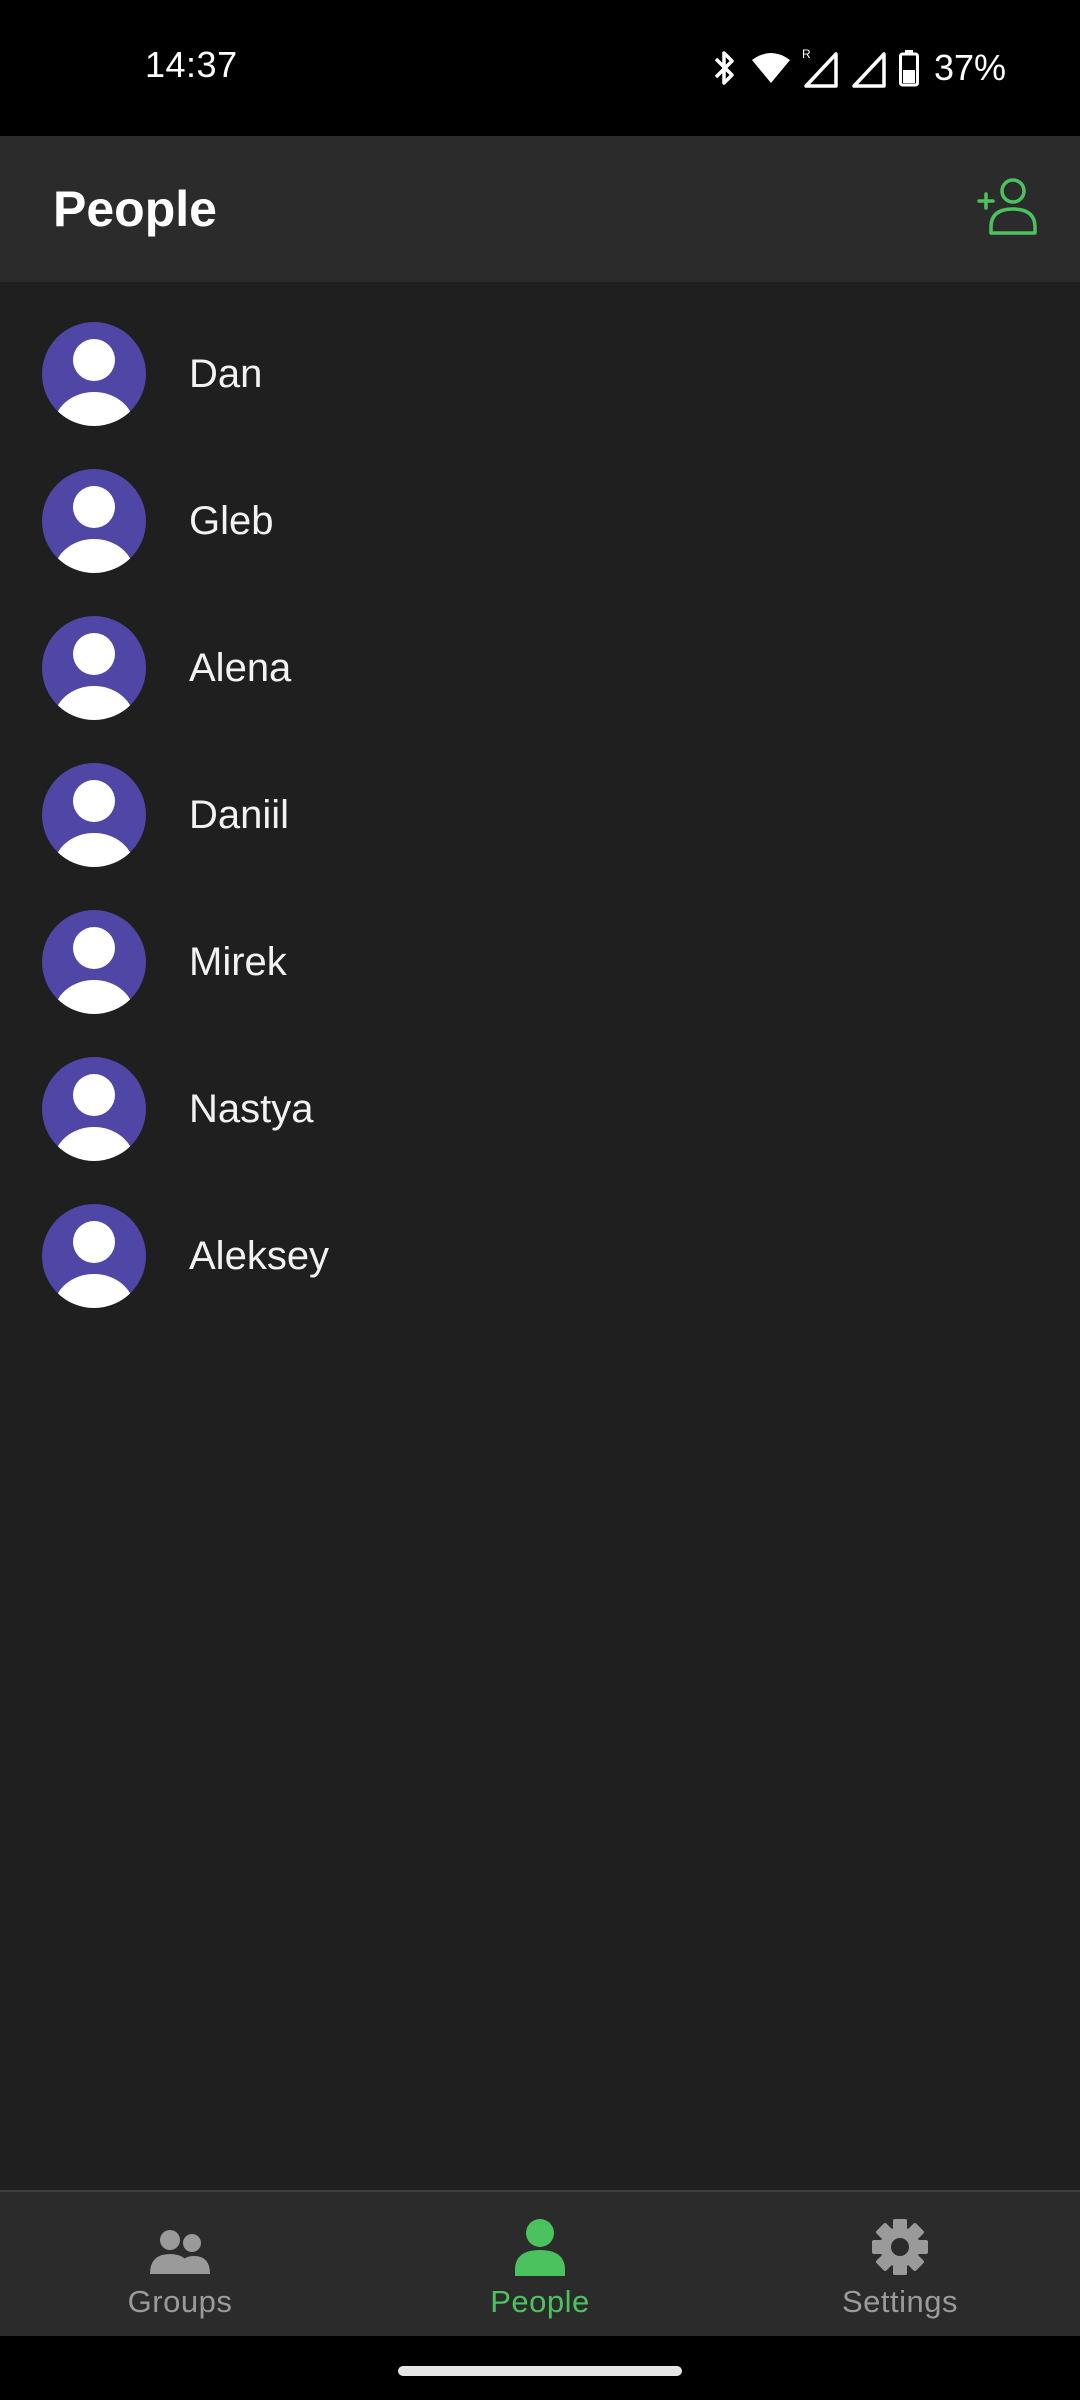 The height and width of the screenshot is (2400, 1080). Describe the element at coordinates (899, 2301) in the screenshot. I see `nav-label-settings: Settings` at that location.